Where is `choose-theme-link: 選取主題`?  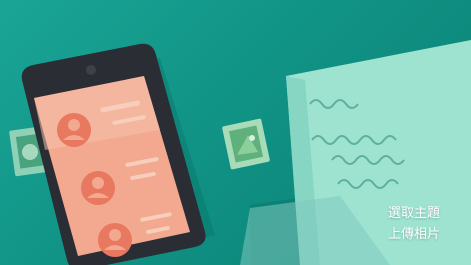
choose-theme-link: 選取主題 is located at coordinates (414, 213).